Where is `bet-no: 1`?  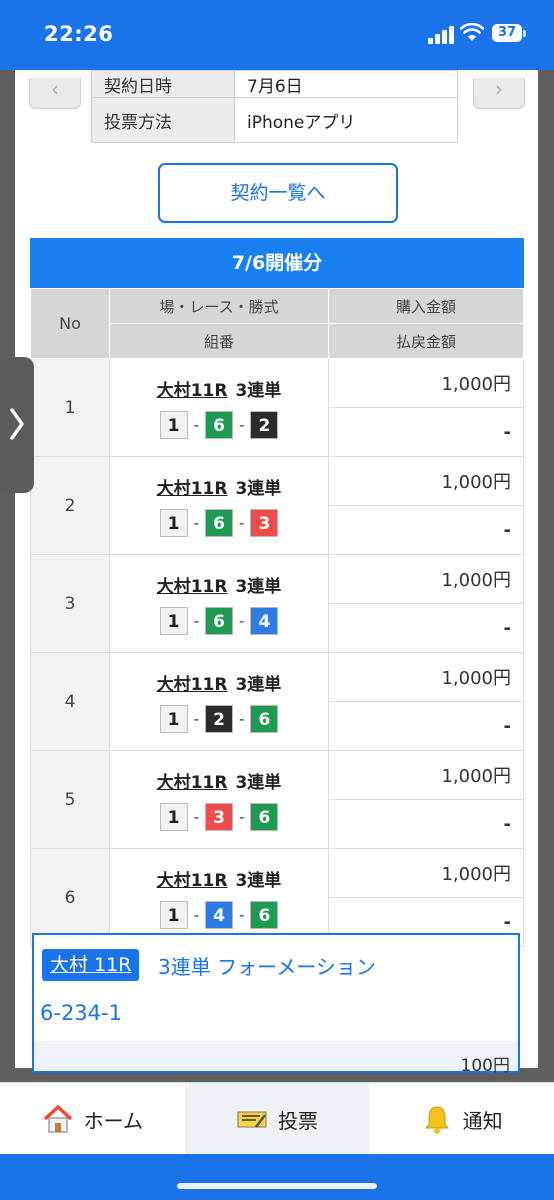 bet-no: 1 is located at coordinates (70, 407).